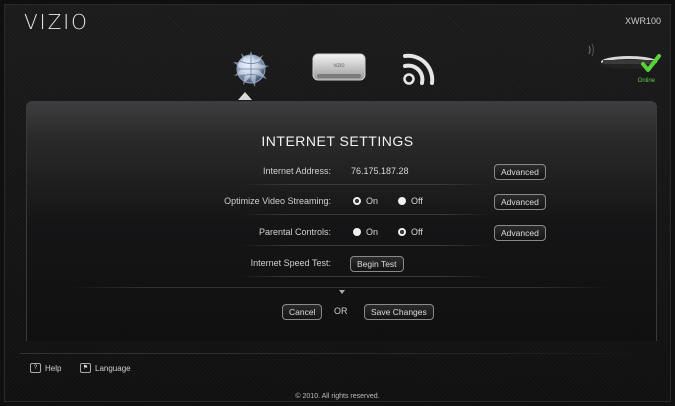  I want to click on internet-address-advanced-button: Advanced, so click(520, 172).